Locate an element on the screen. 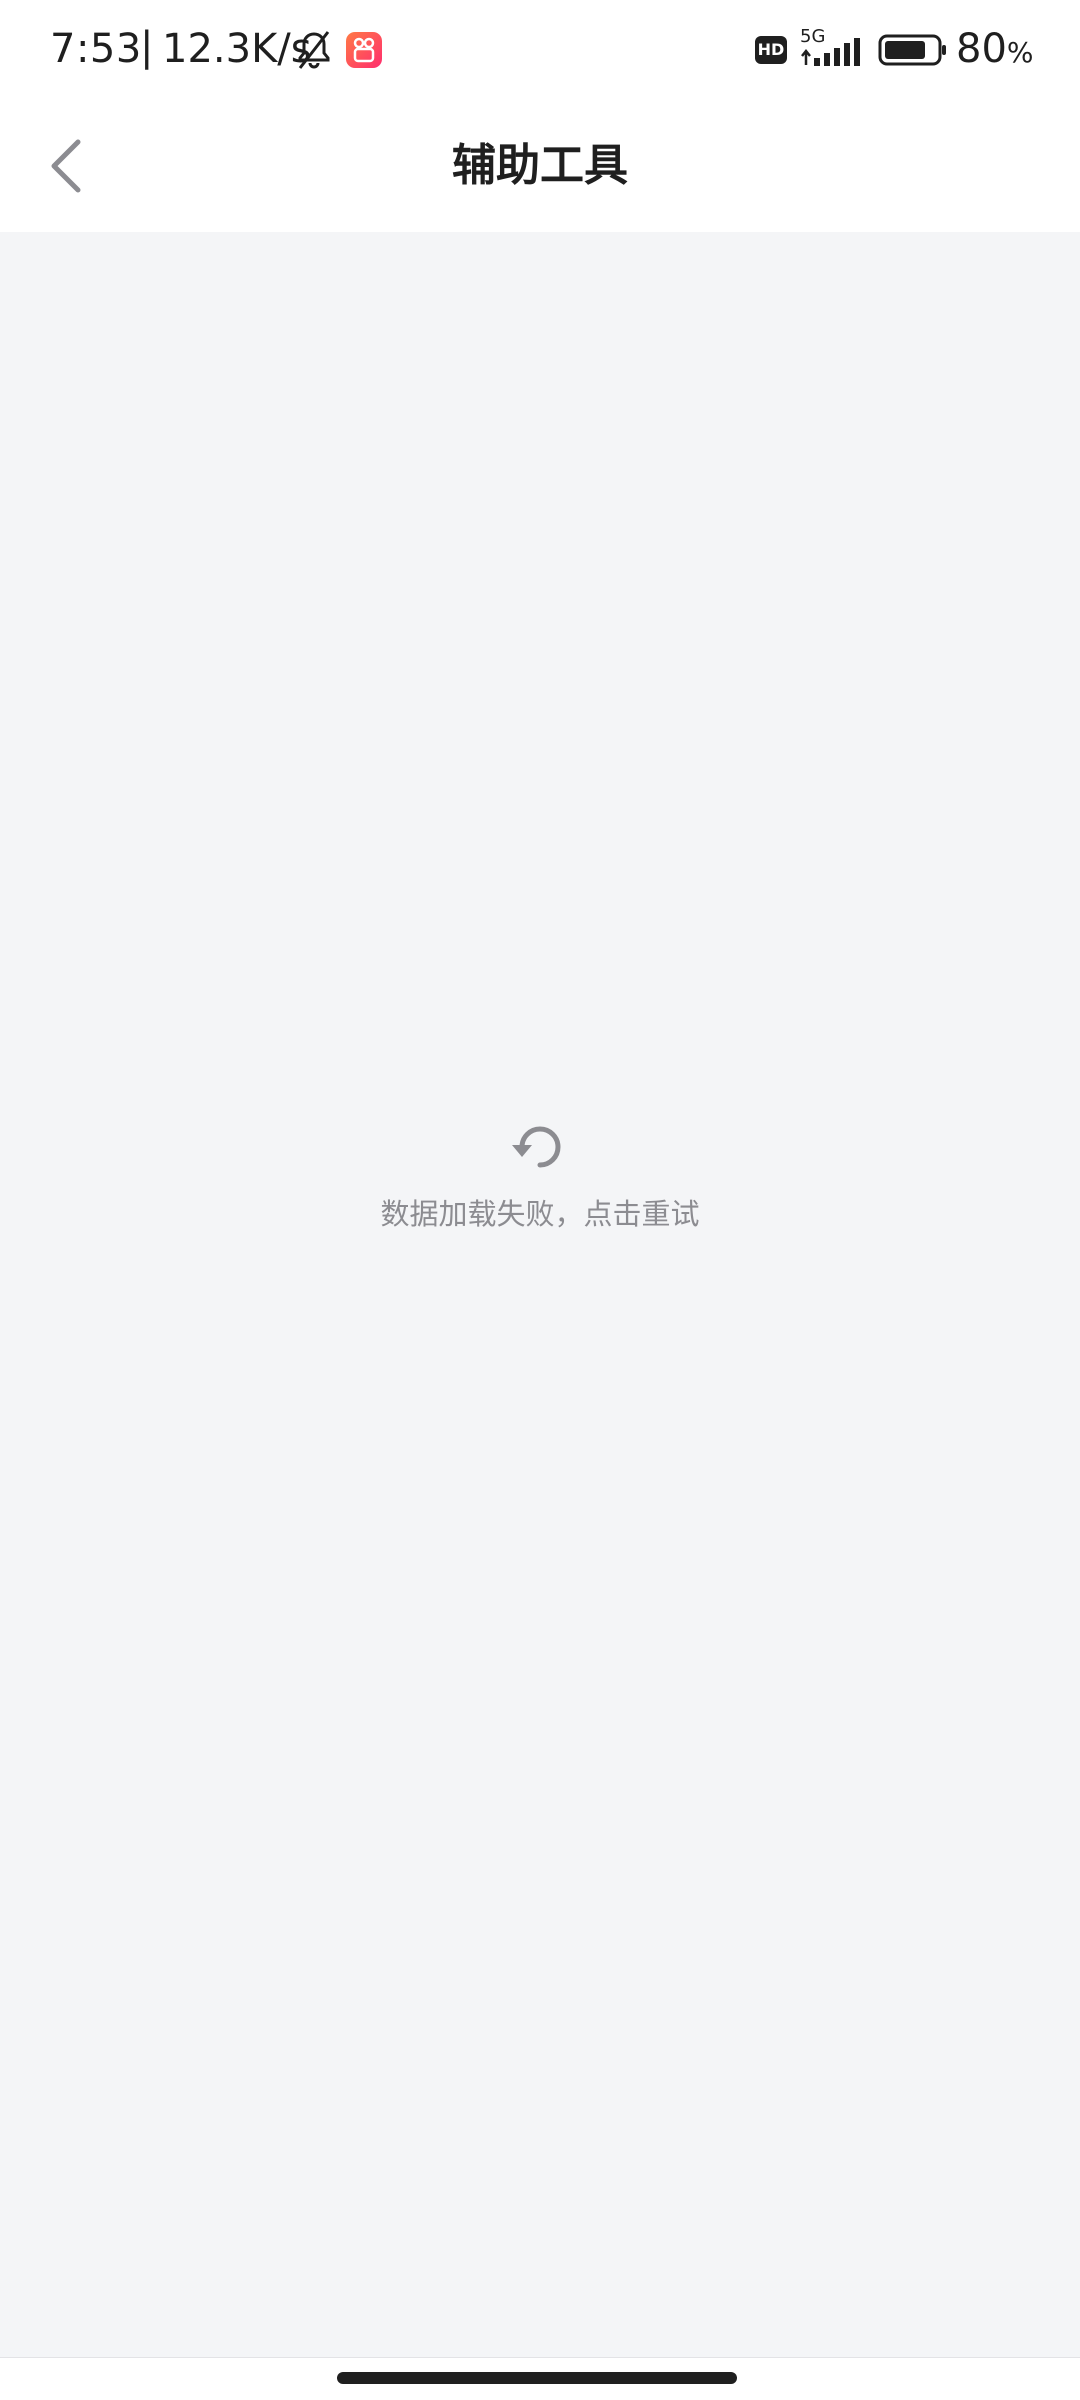  status-time: 7:53 is located at coordinates (96, 49).